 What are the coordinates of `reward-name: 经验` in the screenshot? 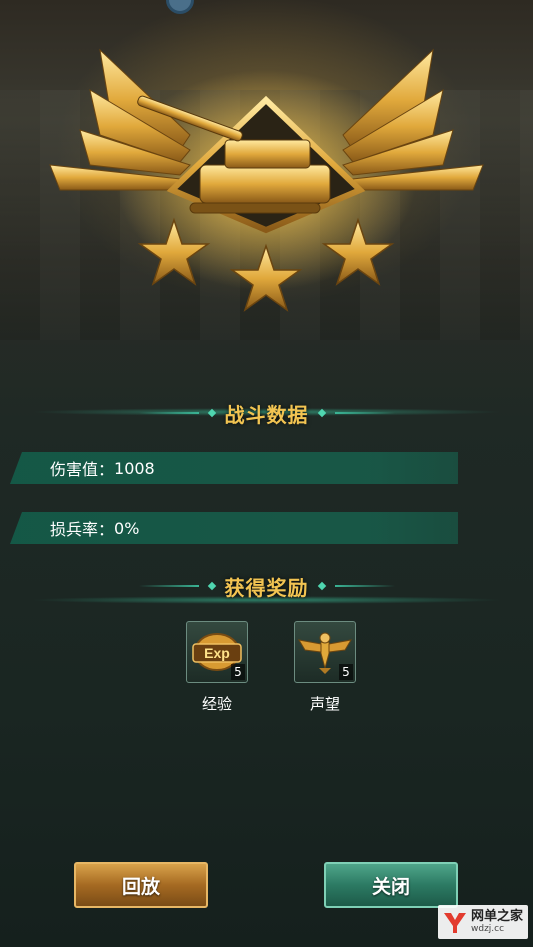 It's located at (216, 704).